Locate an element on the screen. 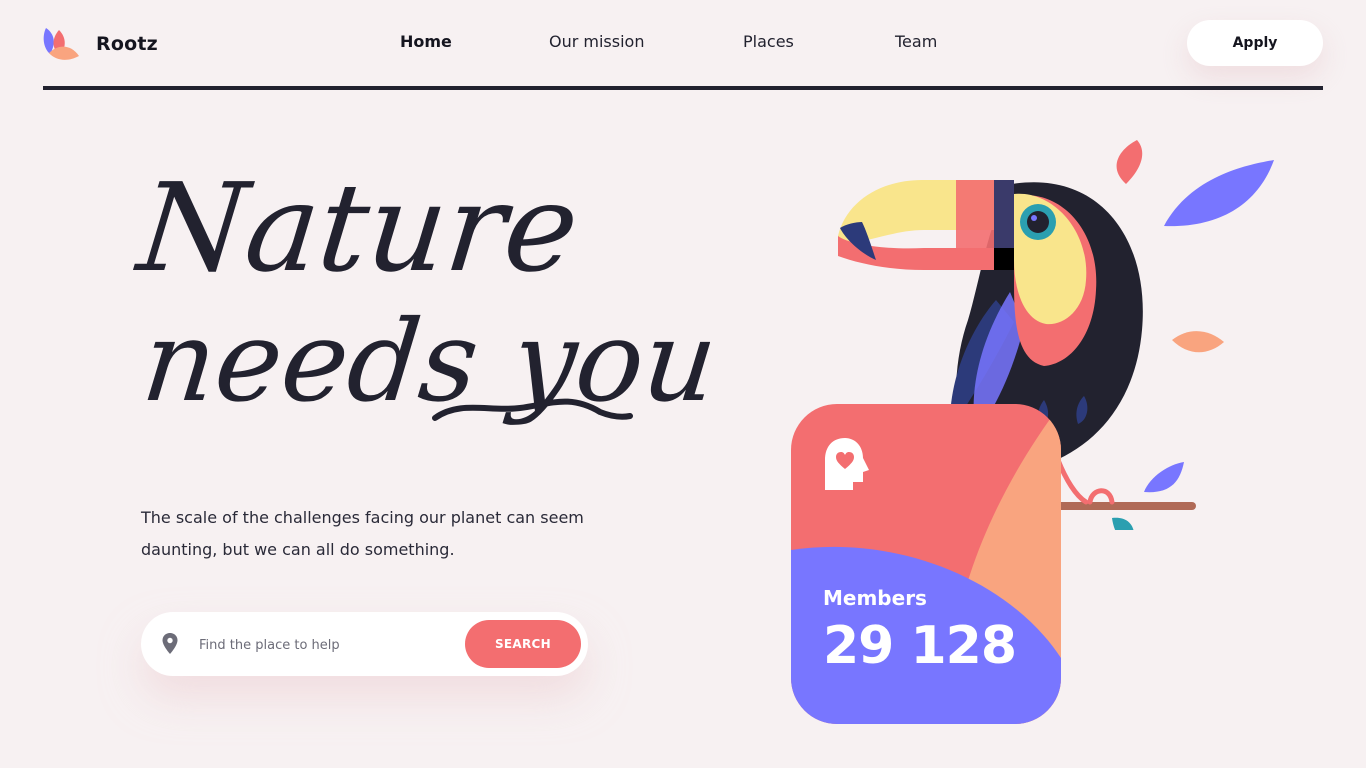 This screenshot has width=1366, height=768. place-search-bar: SEARCH is located at coordinates (364, 644).